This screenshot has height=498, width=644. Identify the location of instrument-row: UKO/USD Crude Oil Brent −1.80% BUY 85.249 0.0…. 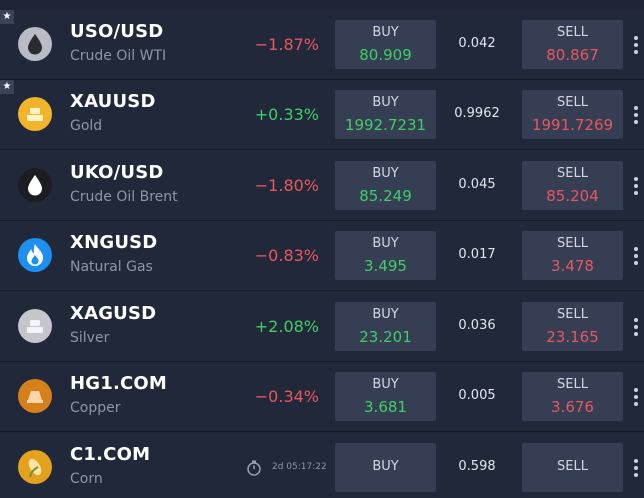
(322, 186).